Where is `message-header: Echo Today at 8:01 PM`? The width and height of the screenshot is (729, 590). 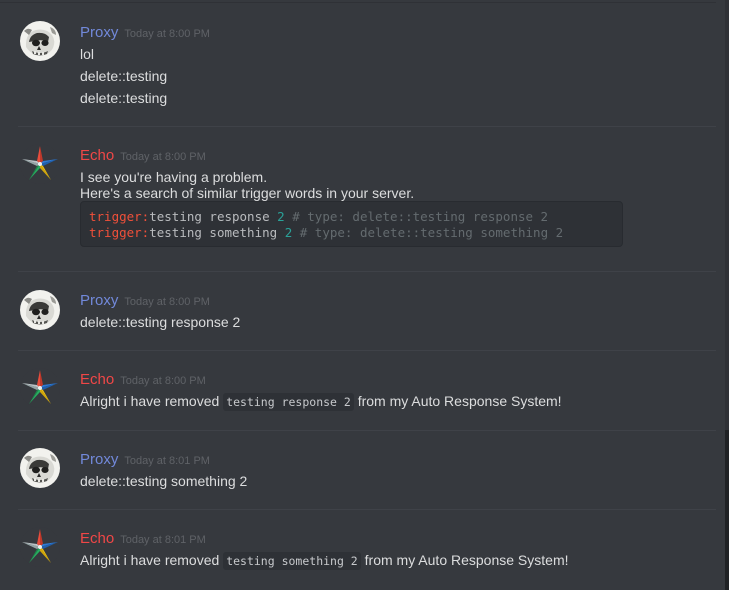 message-header: Echo Today at 8:01 PM is located at coordinates (143, 539).